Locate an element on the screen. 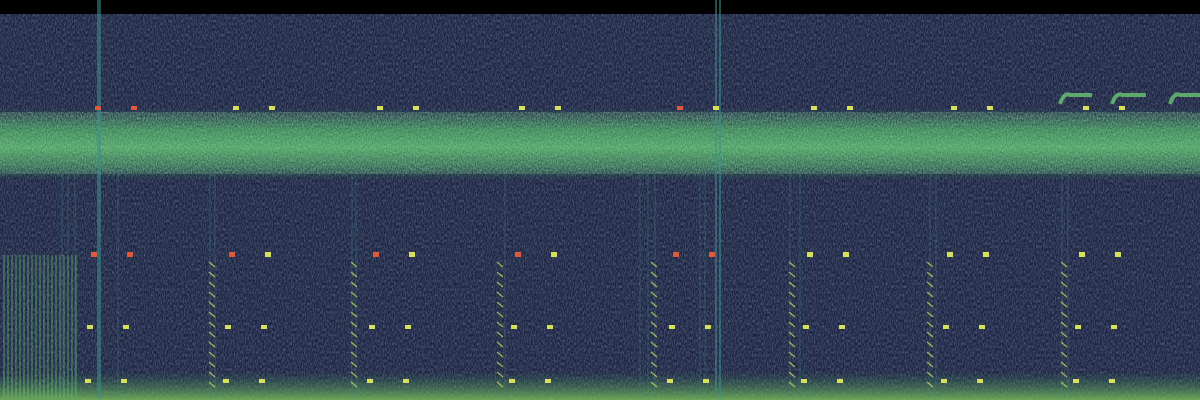 This screenshot has height=400, width=1200. top-bar is located at coordinates (600, 7).